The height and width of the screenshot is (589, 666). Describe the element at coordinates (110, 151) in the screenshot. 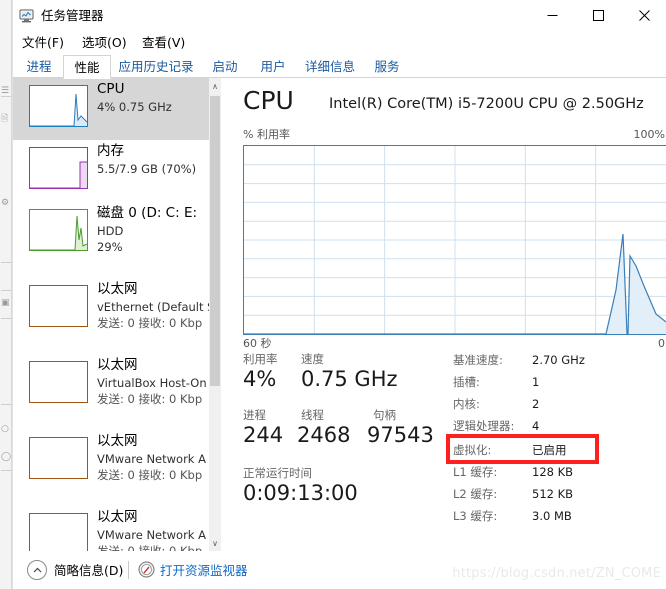

I see `sidebar-memory-title: 内存` at that location.